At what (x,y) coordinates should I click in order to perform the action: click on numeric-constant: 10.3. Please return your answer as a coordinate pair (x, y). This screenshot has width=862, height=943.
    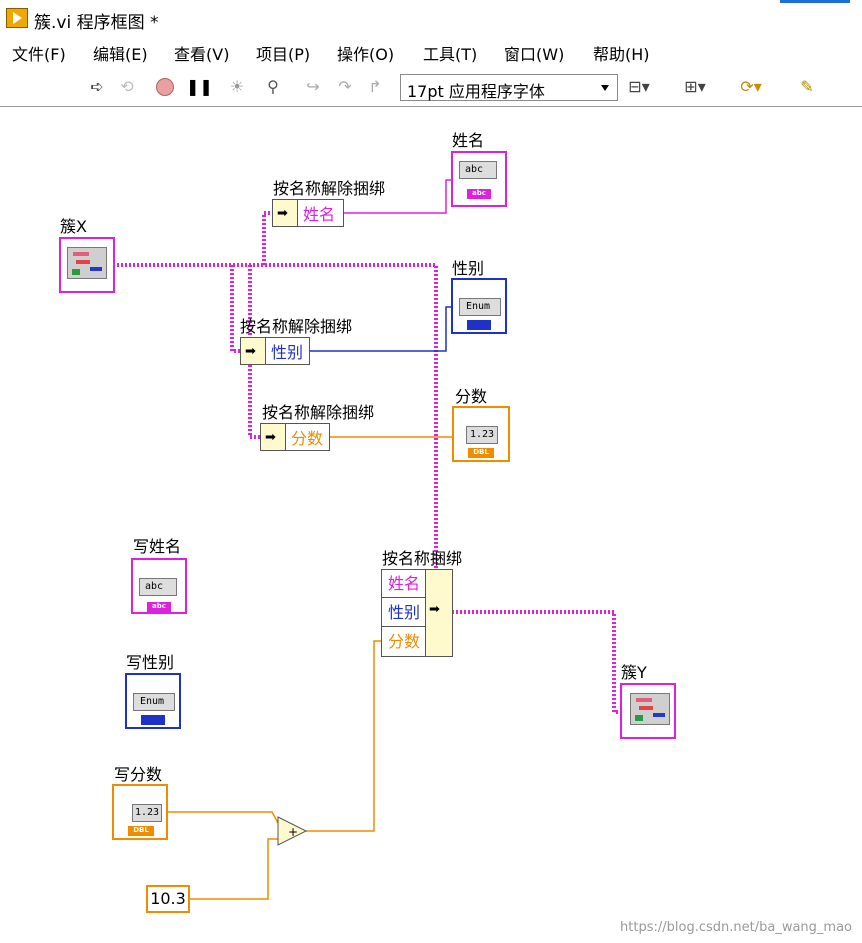
    Looking at the image, I should click on (168, 899).